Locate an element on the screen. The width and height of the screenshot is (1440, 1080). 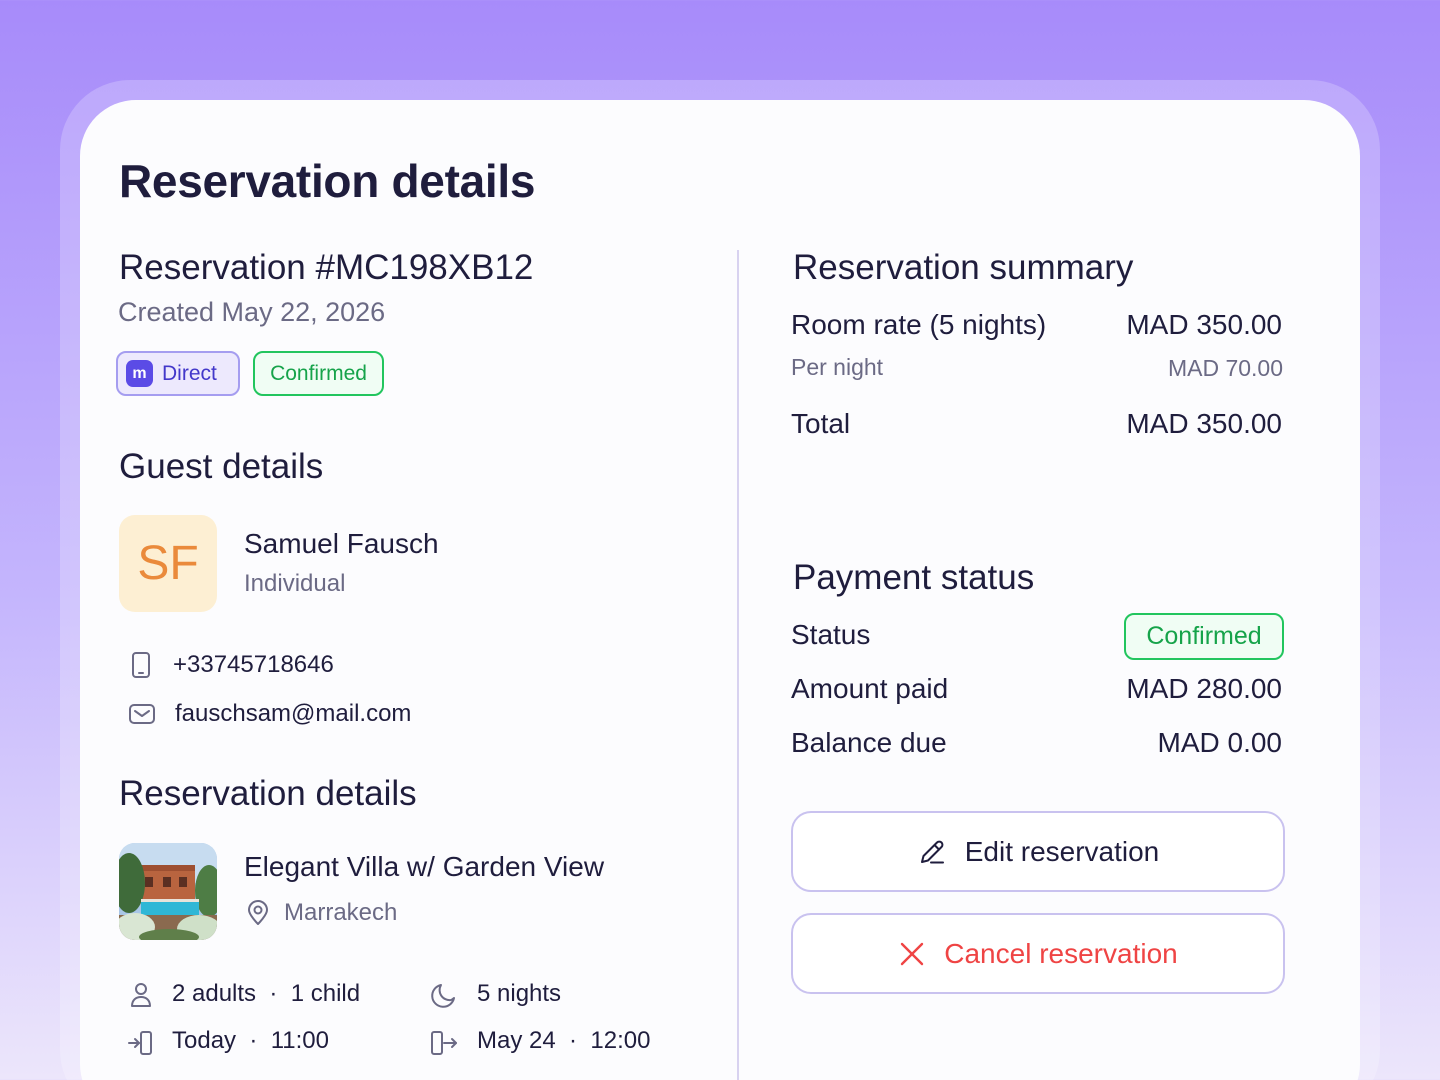
cancel-reservation-button: Cancel reservation is located at coordinates (1038, 953).